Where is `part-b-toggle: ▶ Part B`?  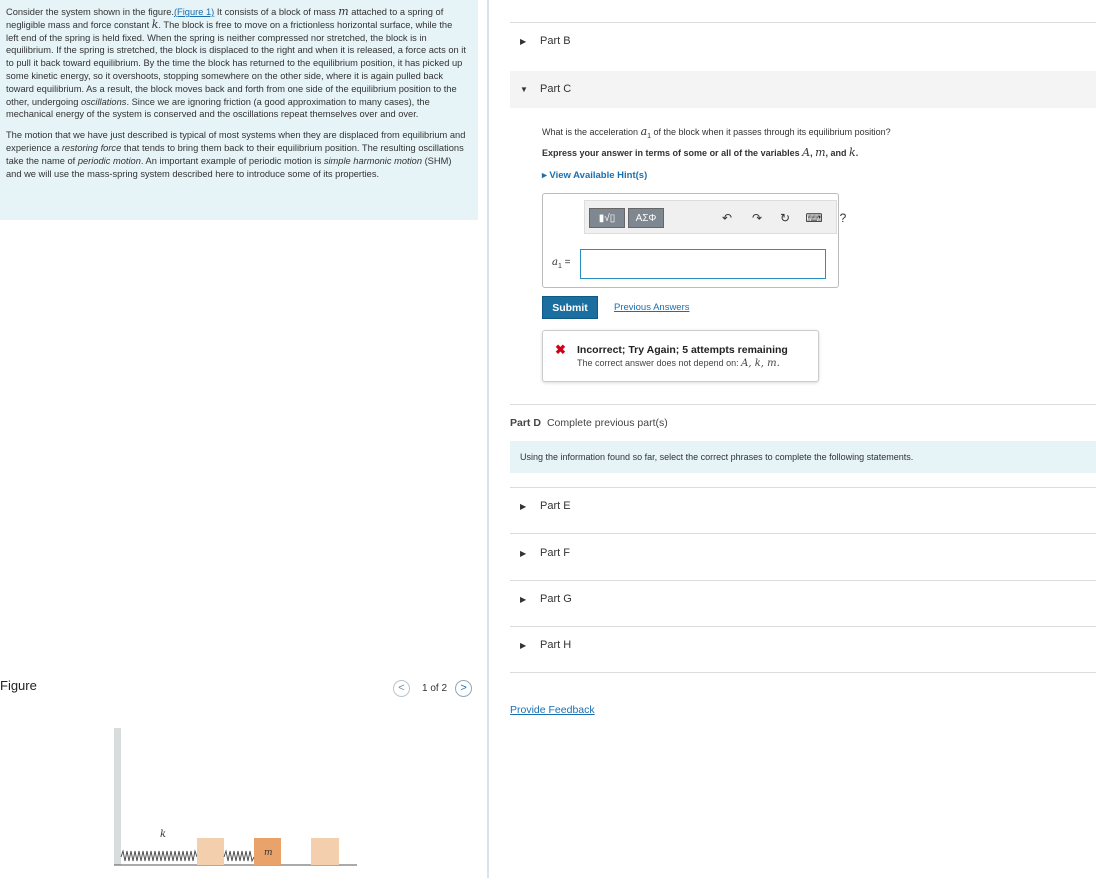
part-b-toggle: ▶ Part B is located at coordinates (545, 41).